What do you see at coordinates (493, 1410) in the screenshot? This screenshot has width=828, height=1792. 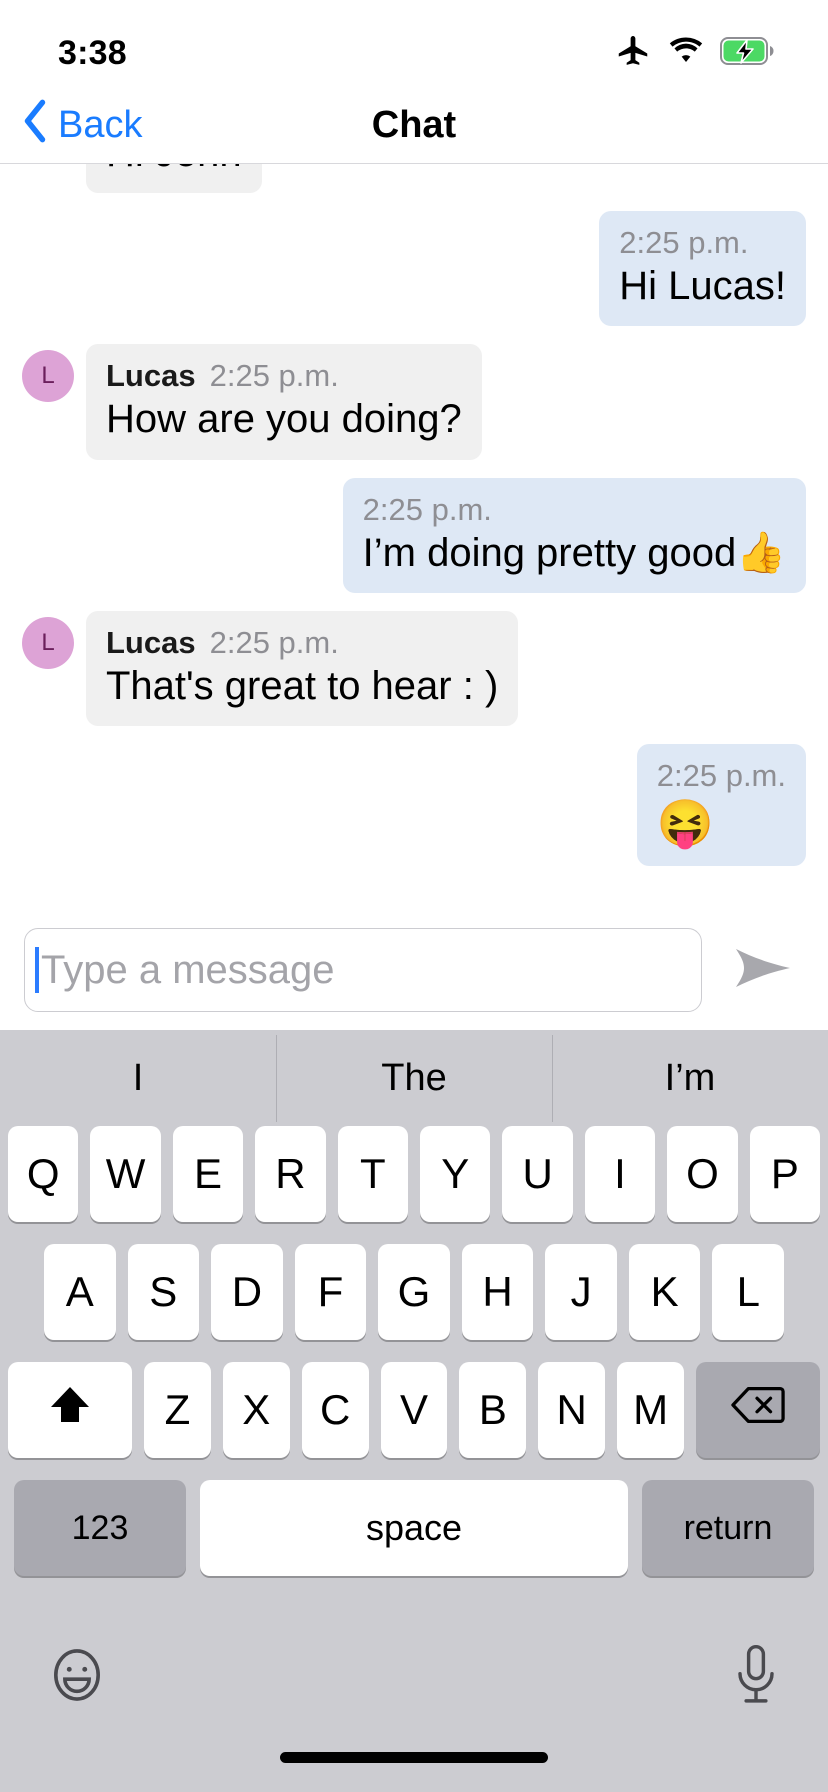 I see `key-b: B` at bounding box center [493, 1410].